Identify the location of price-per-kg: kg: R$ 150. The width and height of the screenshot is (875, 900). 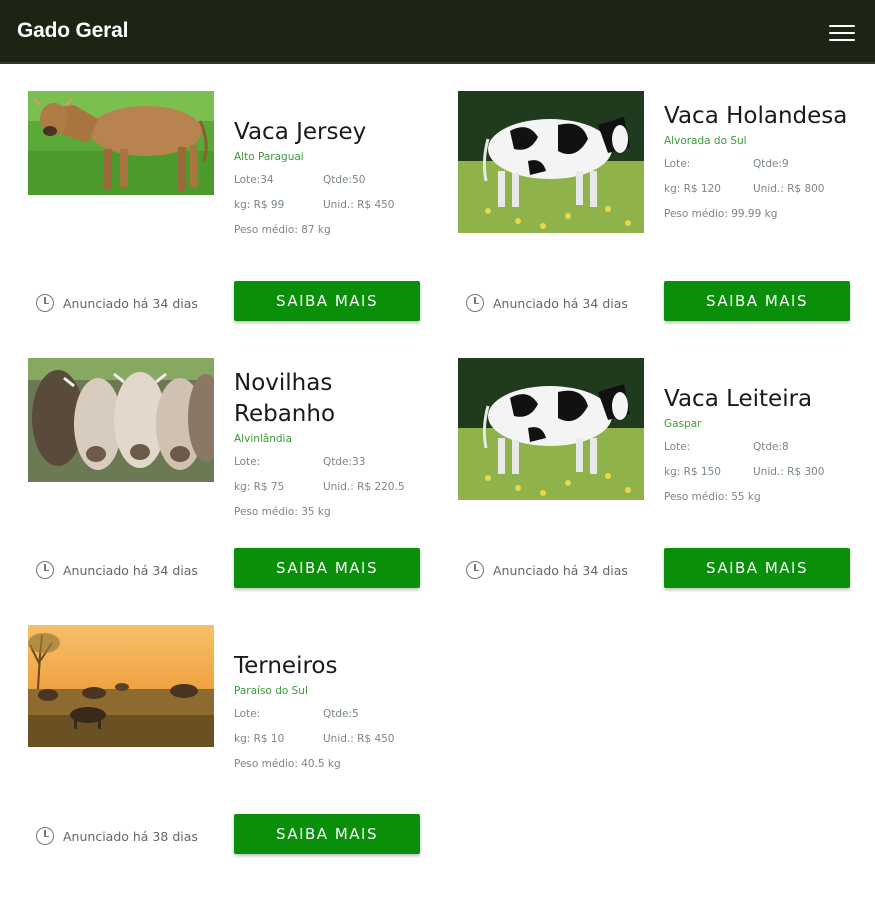
(692, 472).